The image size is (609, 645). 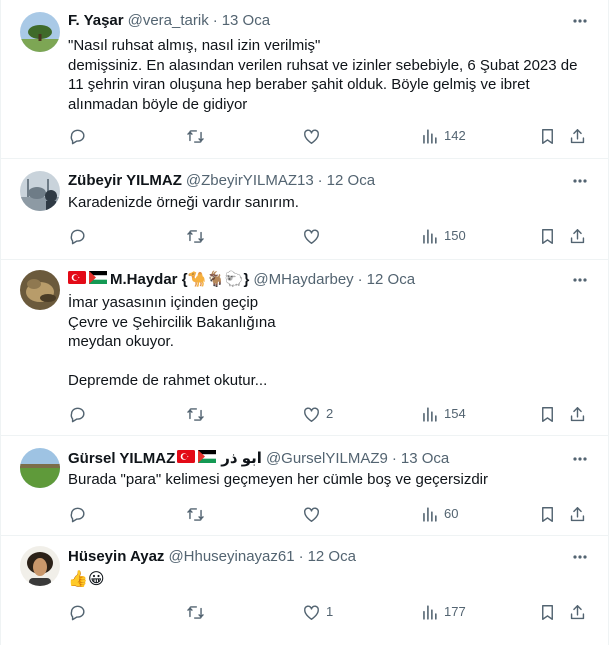 I want to click on like-button: 2, so click(x=317, y=414).